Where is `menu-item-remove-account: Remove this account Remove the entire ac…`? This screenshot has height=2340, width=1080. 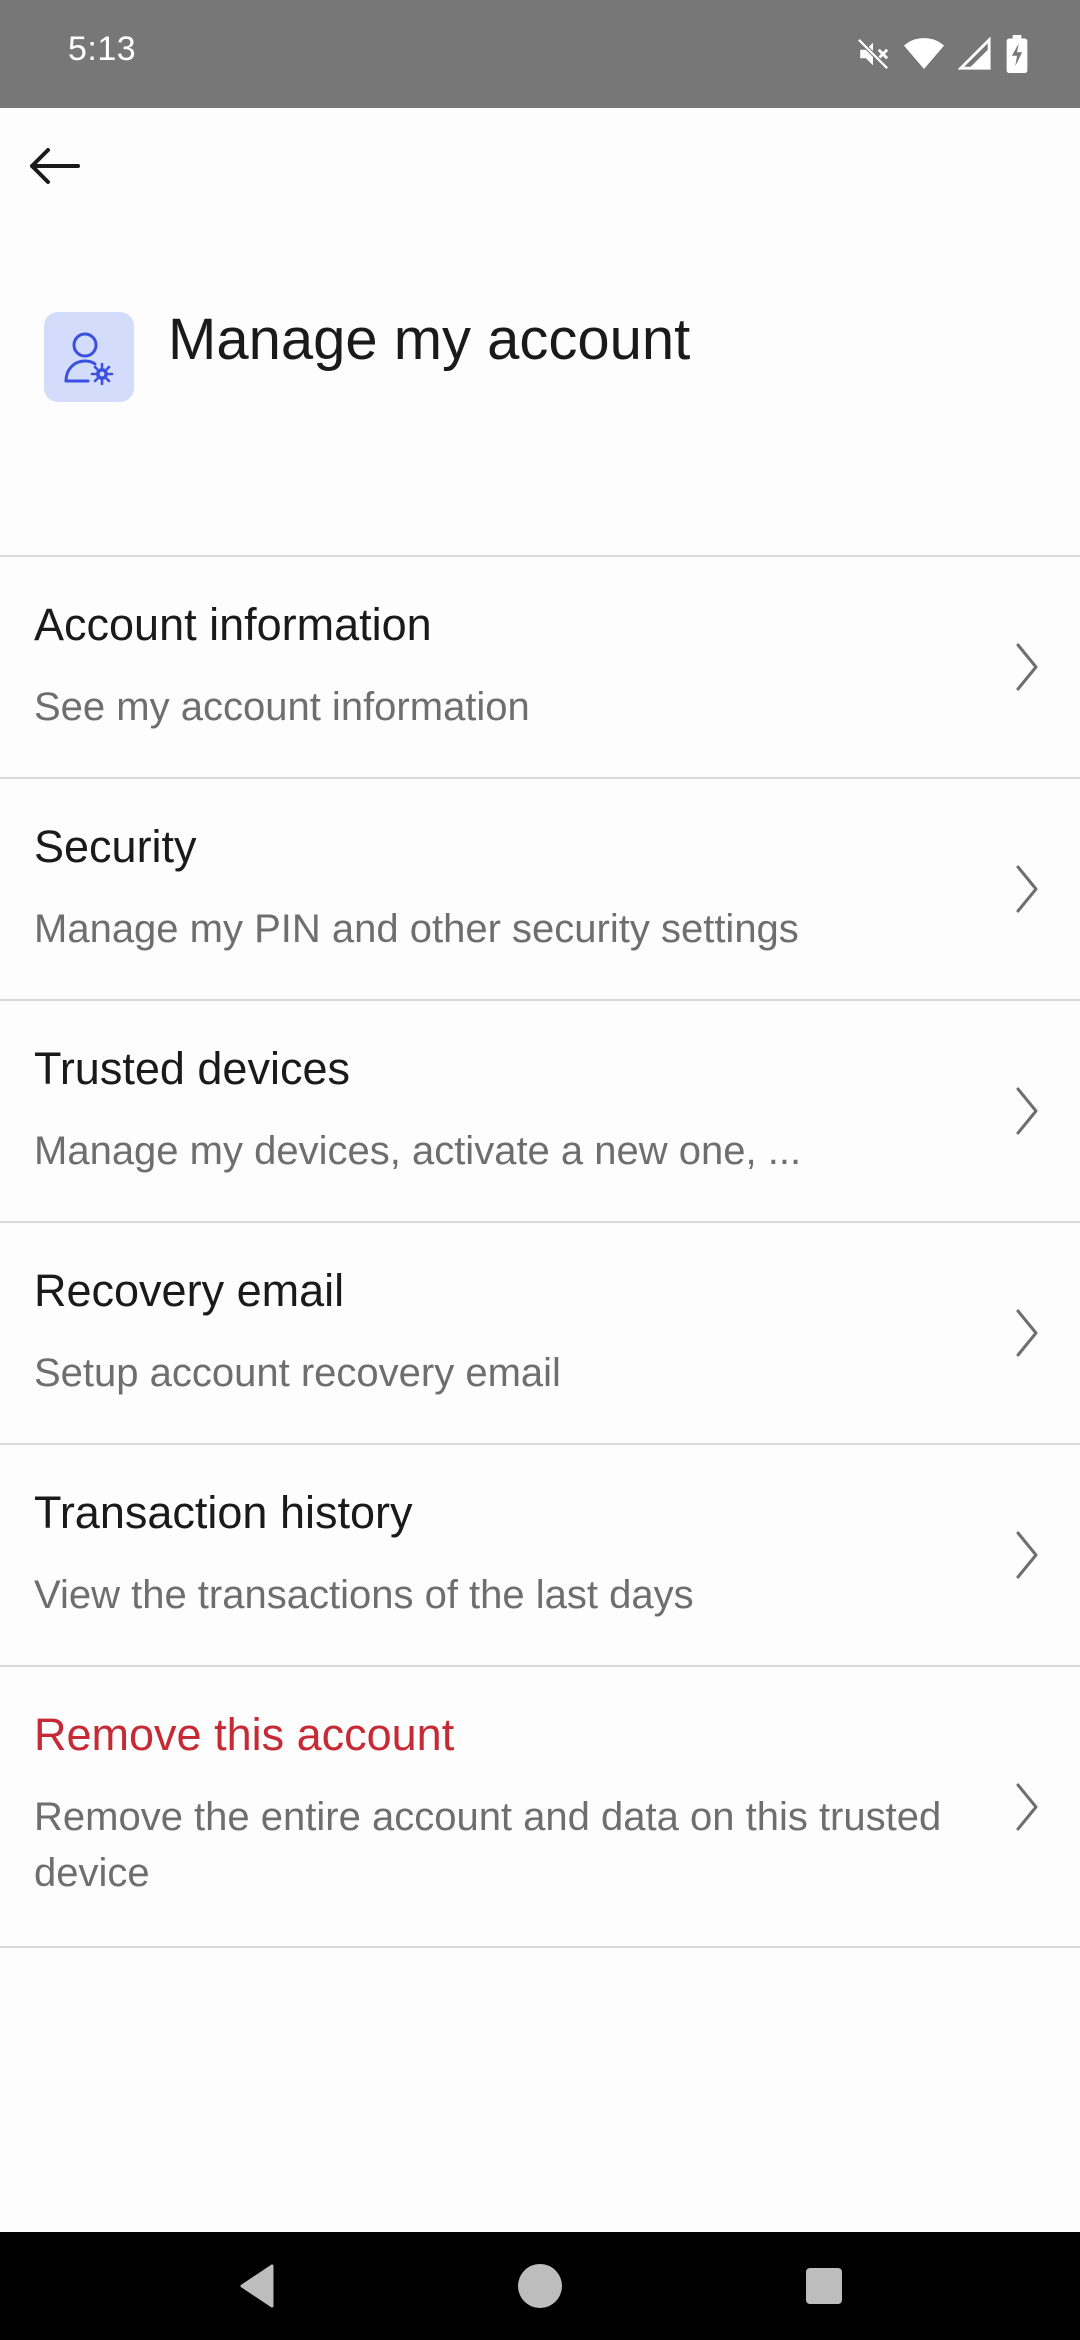 menu-item-remove-account: Remove this account Remove the entire ac… is located at coordinates (540, 1807).